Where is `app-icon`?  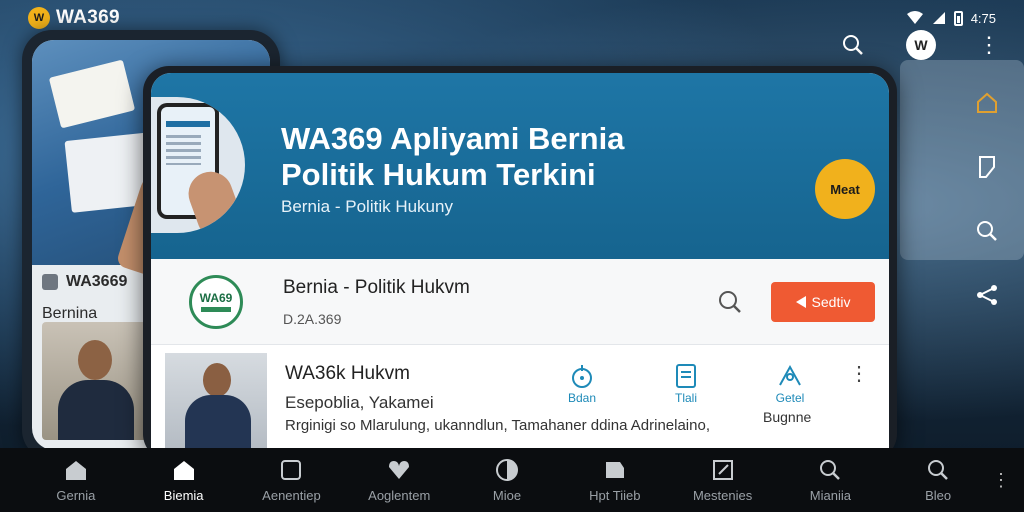
app-icon is located at coordinates (50, 282).